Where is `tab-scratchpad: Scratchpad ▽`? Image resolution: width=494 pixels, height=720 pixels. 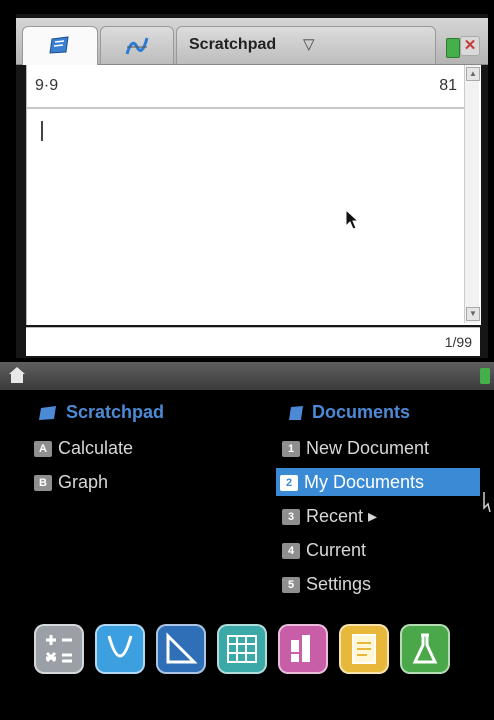 tab-scratchpad: Scratchpad ▽ is located at coordinates (306, 45).